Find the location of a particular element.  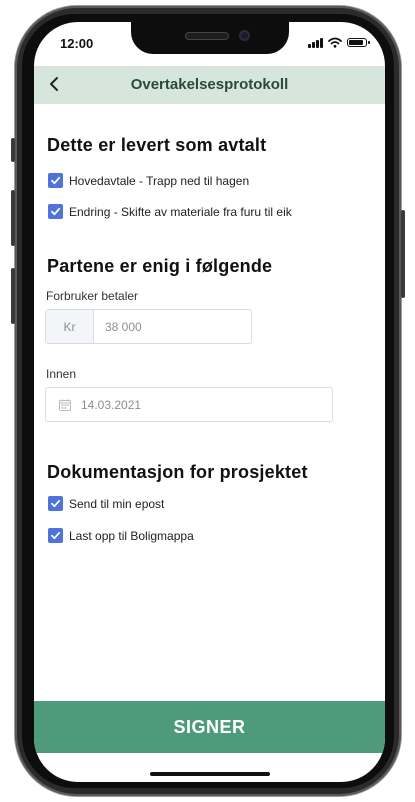

deadline-label: Innen is located at coordinates (61, 374).